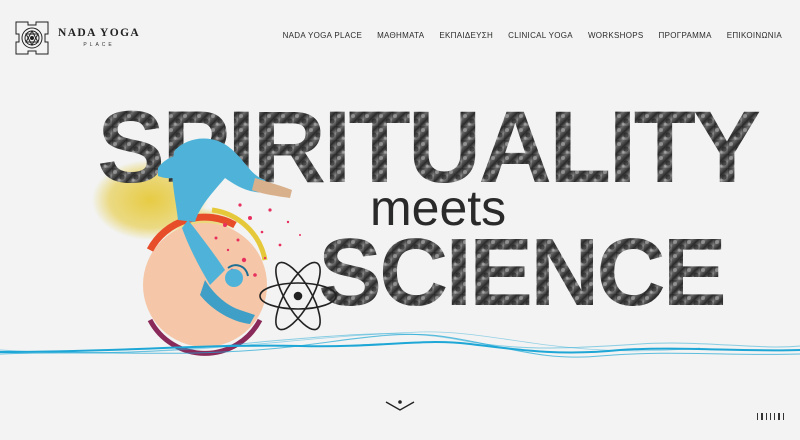 This screenshot has width=800, height=440. I want to click on nav-item-clinical-yoga: CLINICAL YOGA, so click(540, 35).